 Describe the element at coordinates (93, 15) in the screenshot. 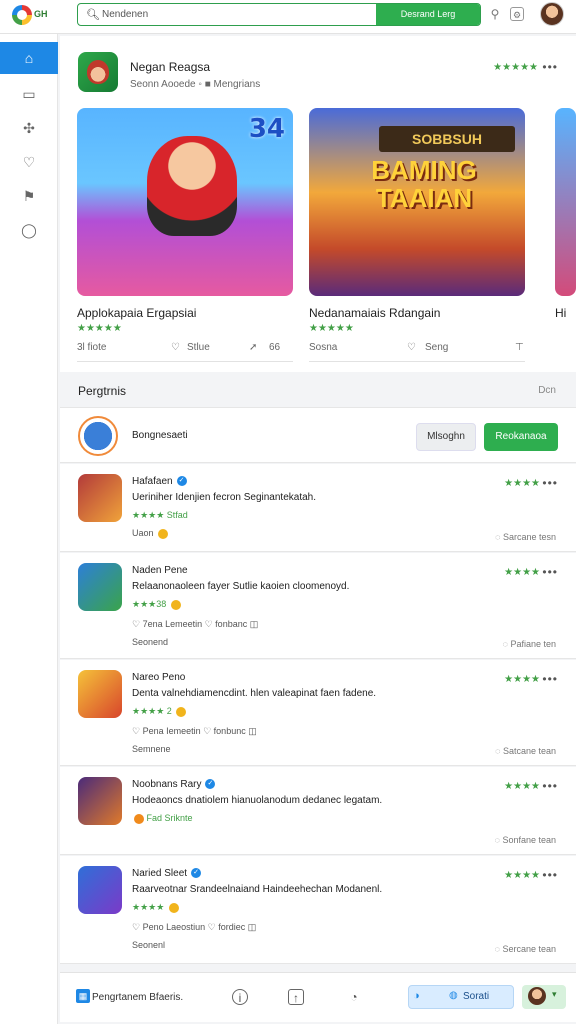

I see `search-icon: 🔍︎` at that location.